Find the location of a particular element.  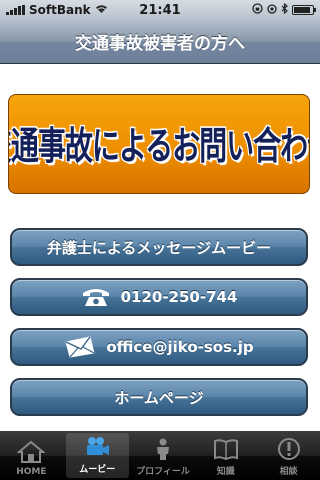

phone-number-label: 0120-250-744 is located at coordinates (179, 297).